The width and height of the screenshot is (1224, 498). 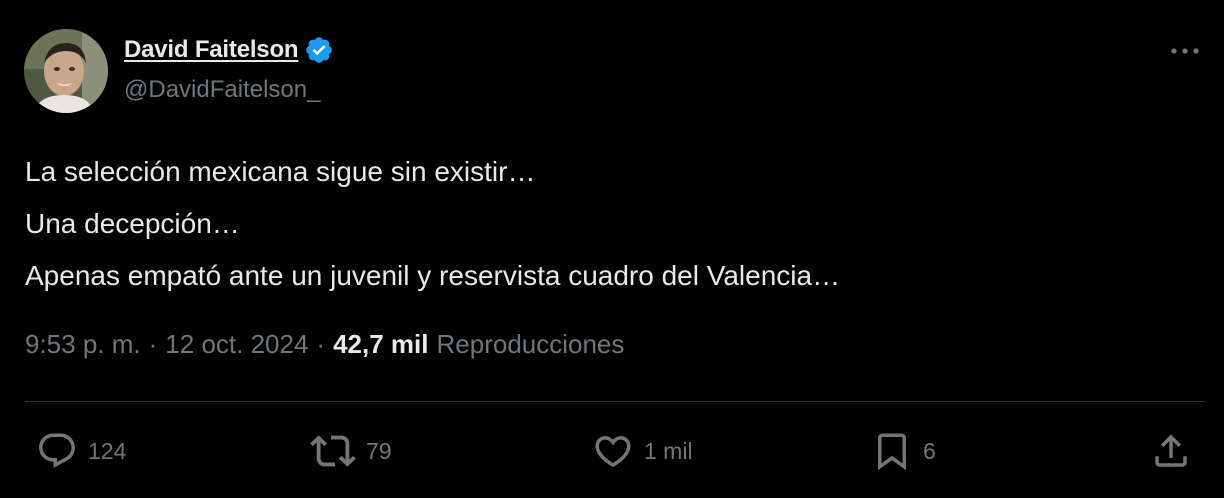 I want to click on avatar, so click(x=66, y=71).